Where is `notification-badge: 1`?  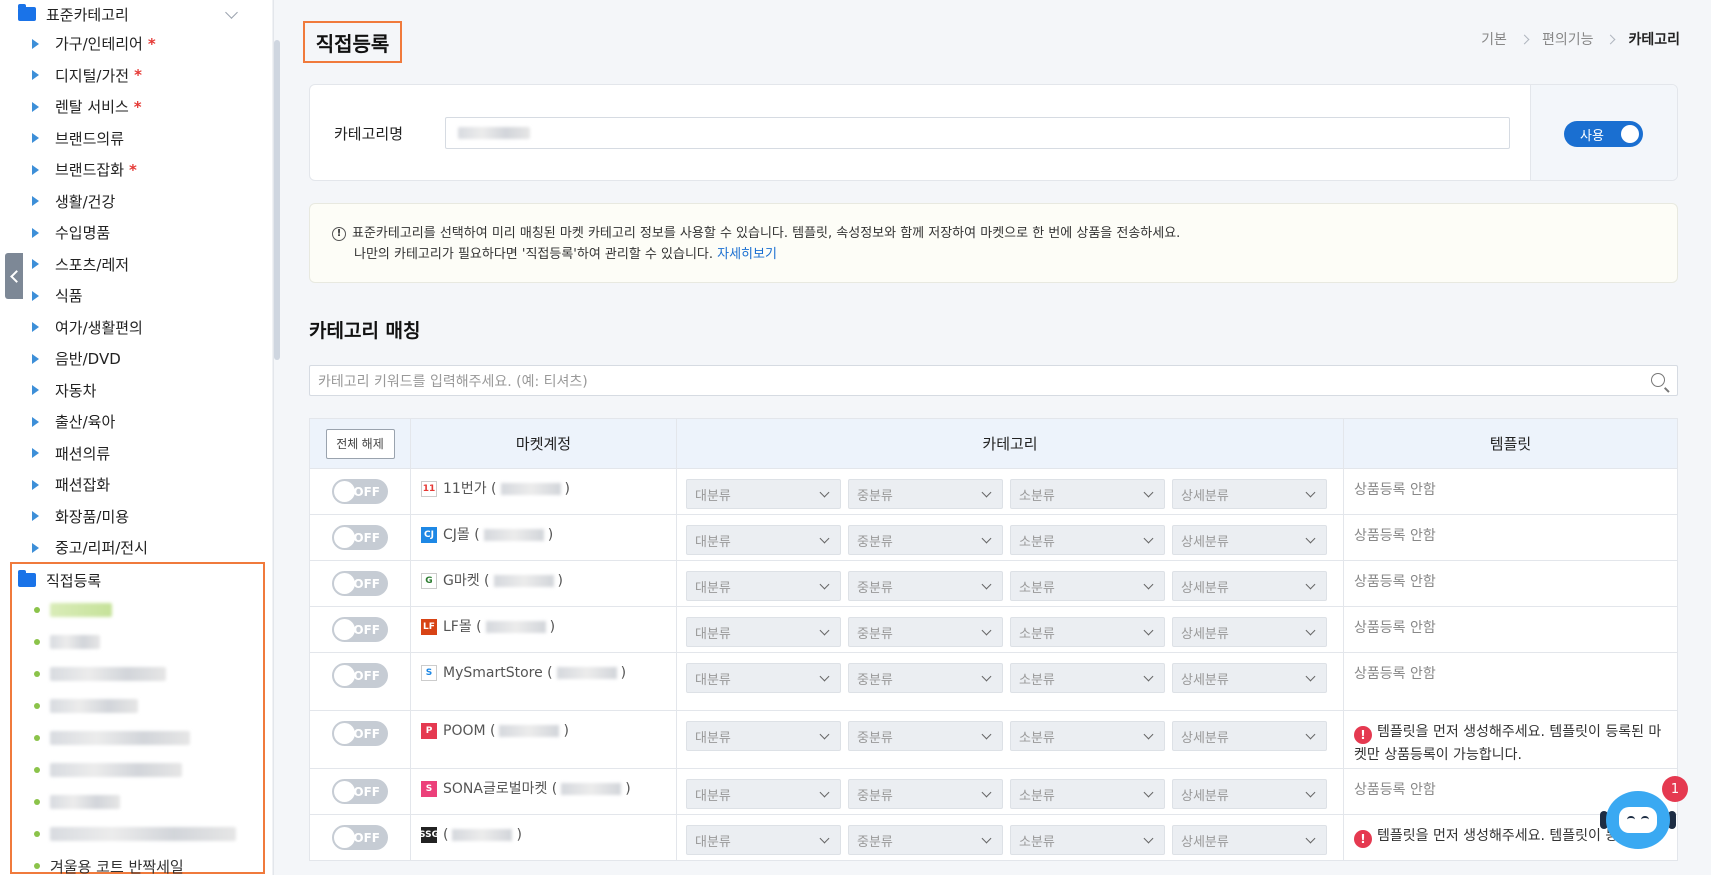 notification-badge: 1 is located at coordinates (1675, 789).